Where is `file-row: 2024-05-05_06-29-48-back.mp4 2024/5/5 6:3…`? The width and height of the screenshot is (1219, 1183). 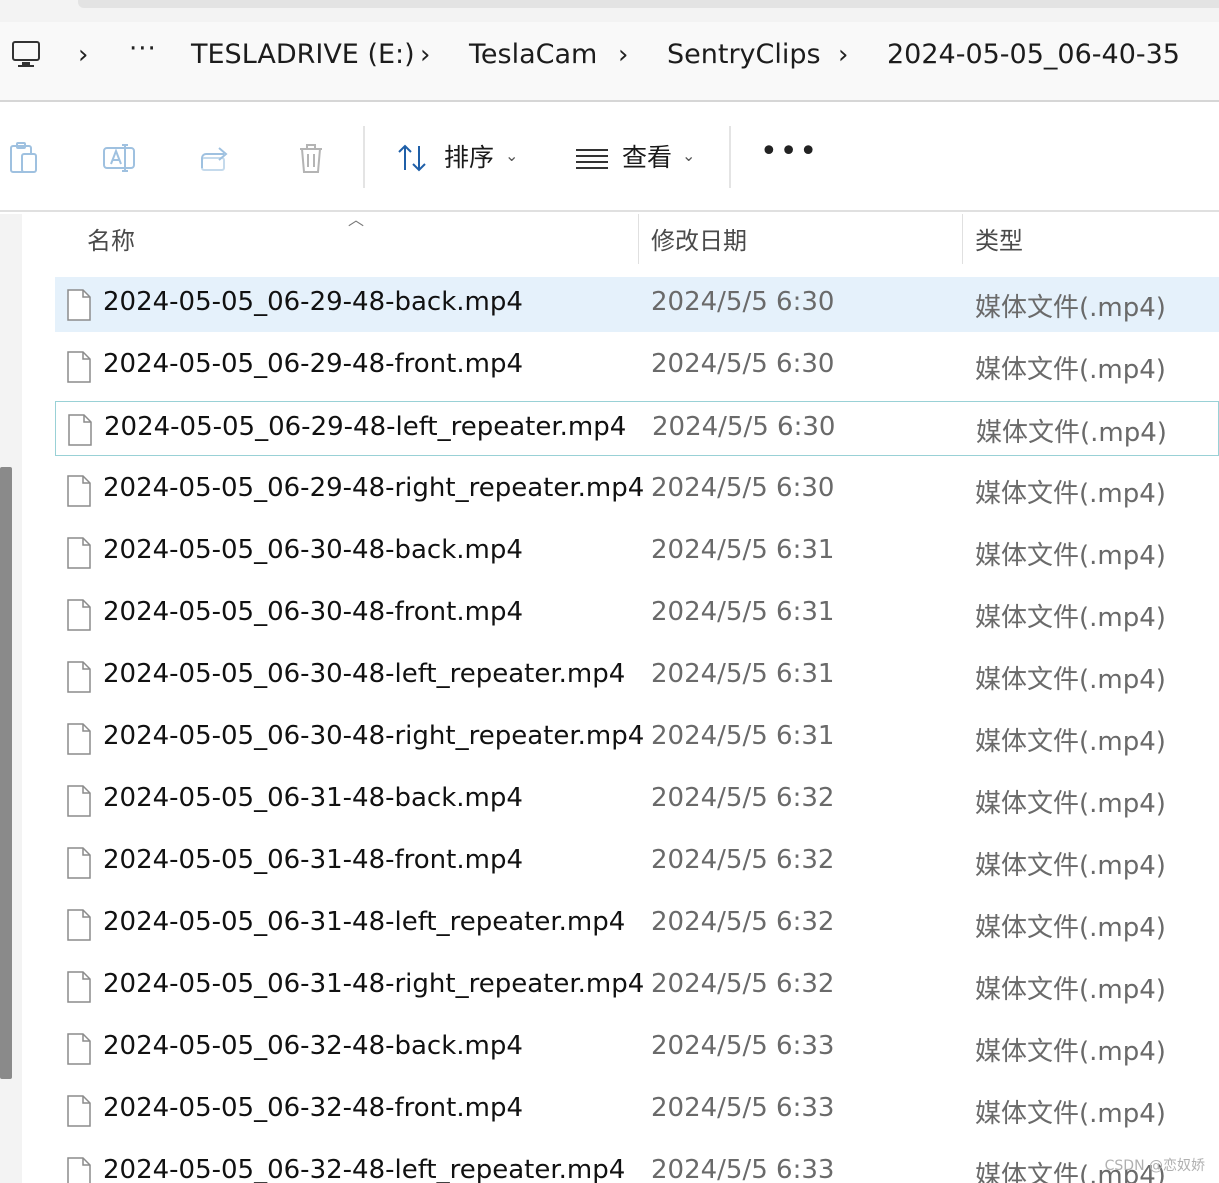 file-row: 2024-05-05_06-29-48-back.mp4 2024/5/5 6:3… is located at coordinates (637, 304).